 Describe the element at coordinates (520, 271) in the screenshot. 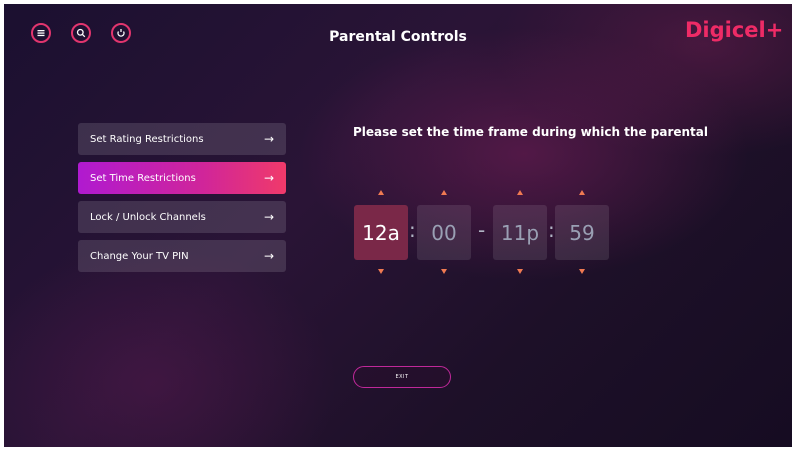

I see `end-hour-down-icon` at that location.